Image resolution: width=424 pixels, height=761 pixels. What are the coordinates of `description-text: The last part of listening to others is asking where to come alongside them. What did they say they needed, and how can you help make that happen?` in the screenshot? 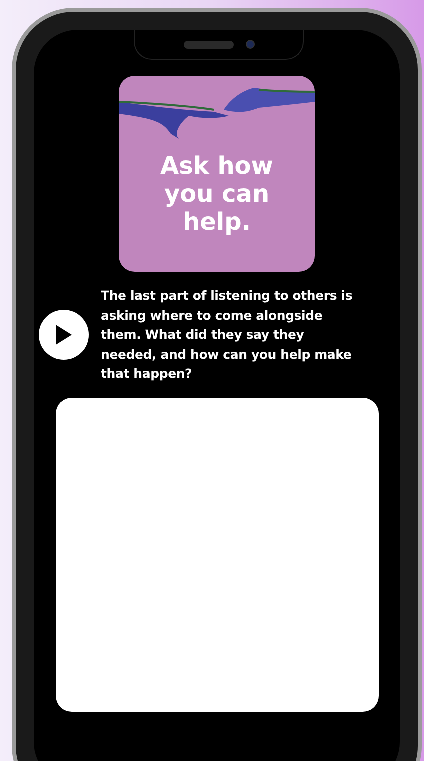 It's located at (227, 335).